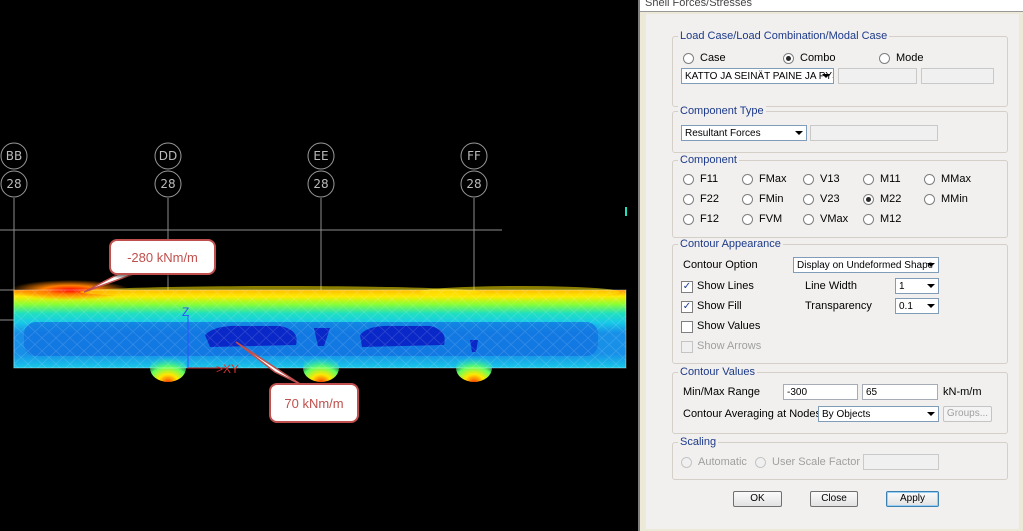  What do you see at coordinates (723, 133) in the screenshot?
I see `component-type-value: Resultant Forces` at bounding box center [723, 133].